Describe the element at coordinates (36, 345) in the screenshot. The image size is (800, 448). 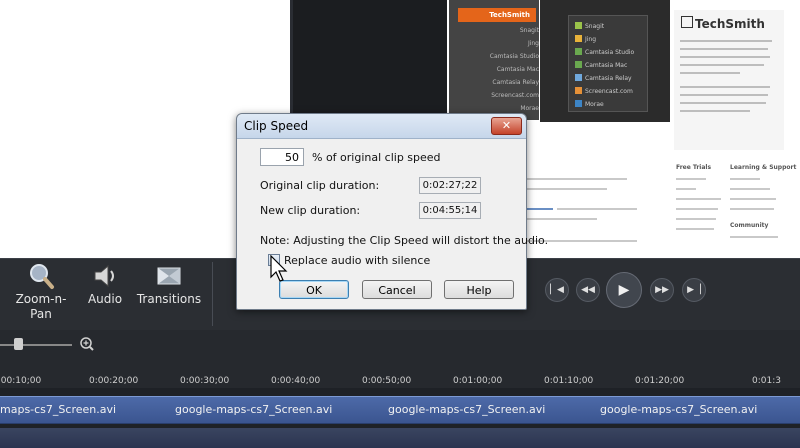
I see `zoom-slider-track` at that location.